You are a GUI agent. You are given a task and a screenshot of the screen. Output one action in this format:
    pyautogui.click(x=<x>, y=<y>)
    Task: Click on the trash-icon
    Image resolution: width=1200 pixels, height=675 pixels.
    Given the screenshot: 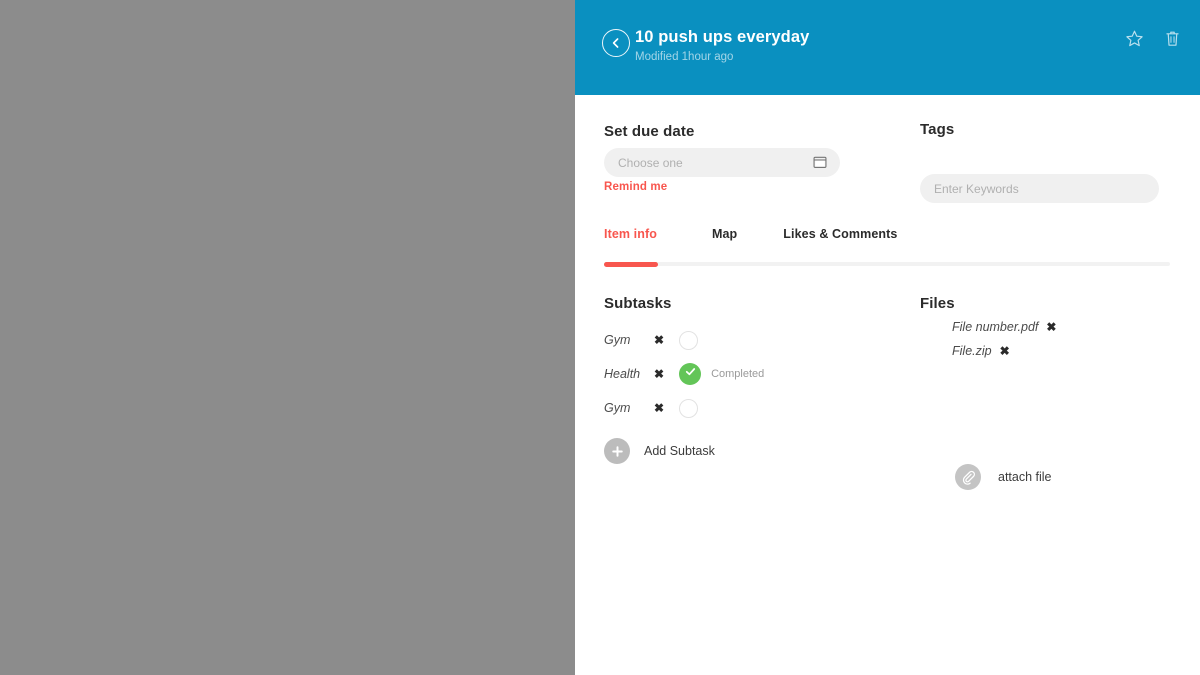 What is the action you would take?
    pyautogui.click(x=1172, y=41)
    